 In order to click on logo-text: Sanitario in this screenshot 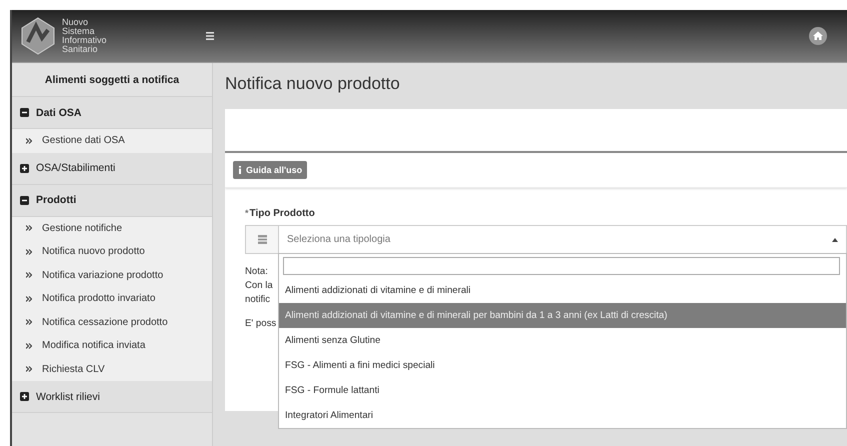, I will do `click(80, 49)`.